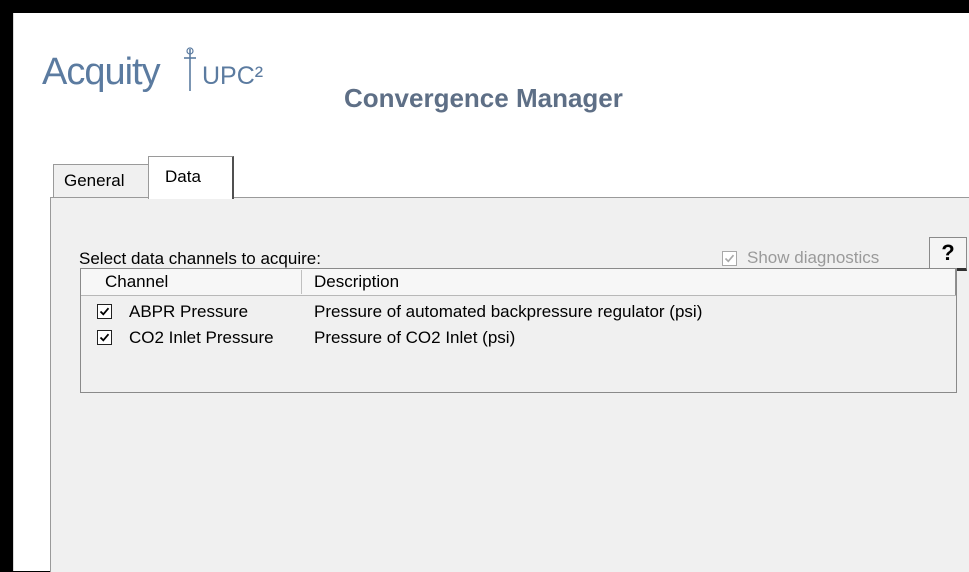 The width and height of the screenshot is (969, 572). What do you see at coordinates (729, 258) in the screenshot?
I see `checkbox-checked-icon` at bounding box center [729, 258].